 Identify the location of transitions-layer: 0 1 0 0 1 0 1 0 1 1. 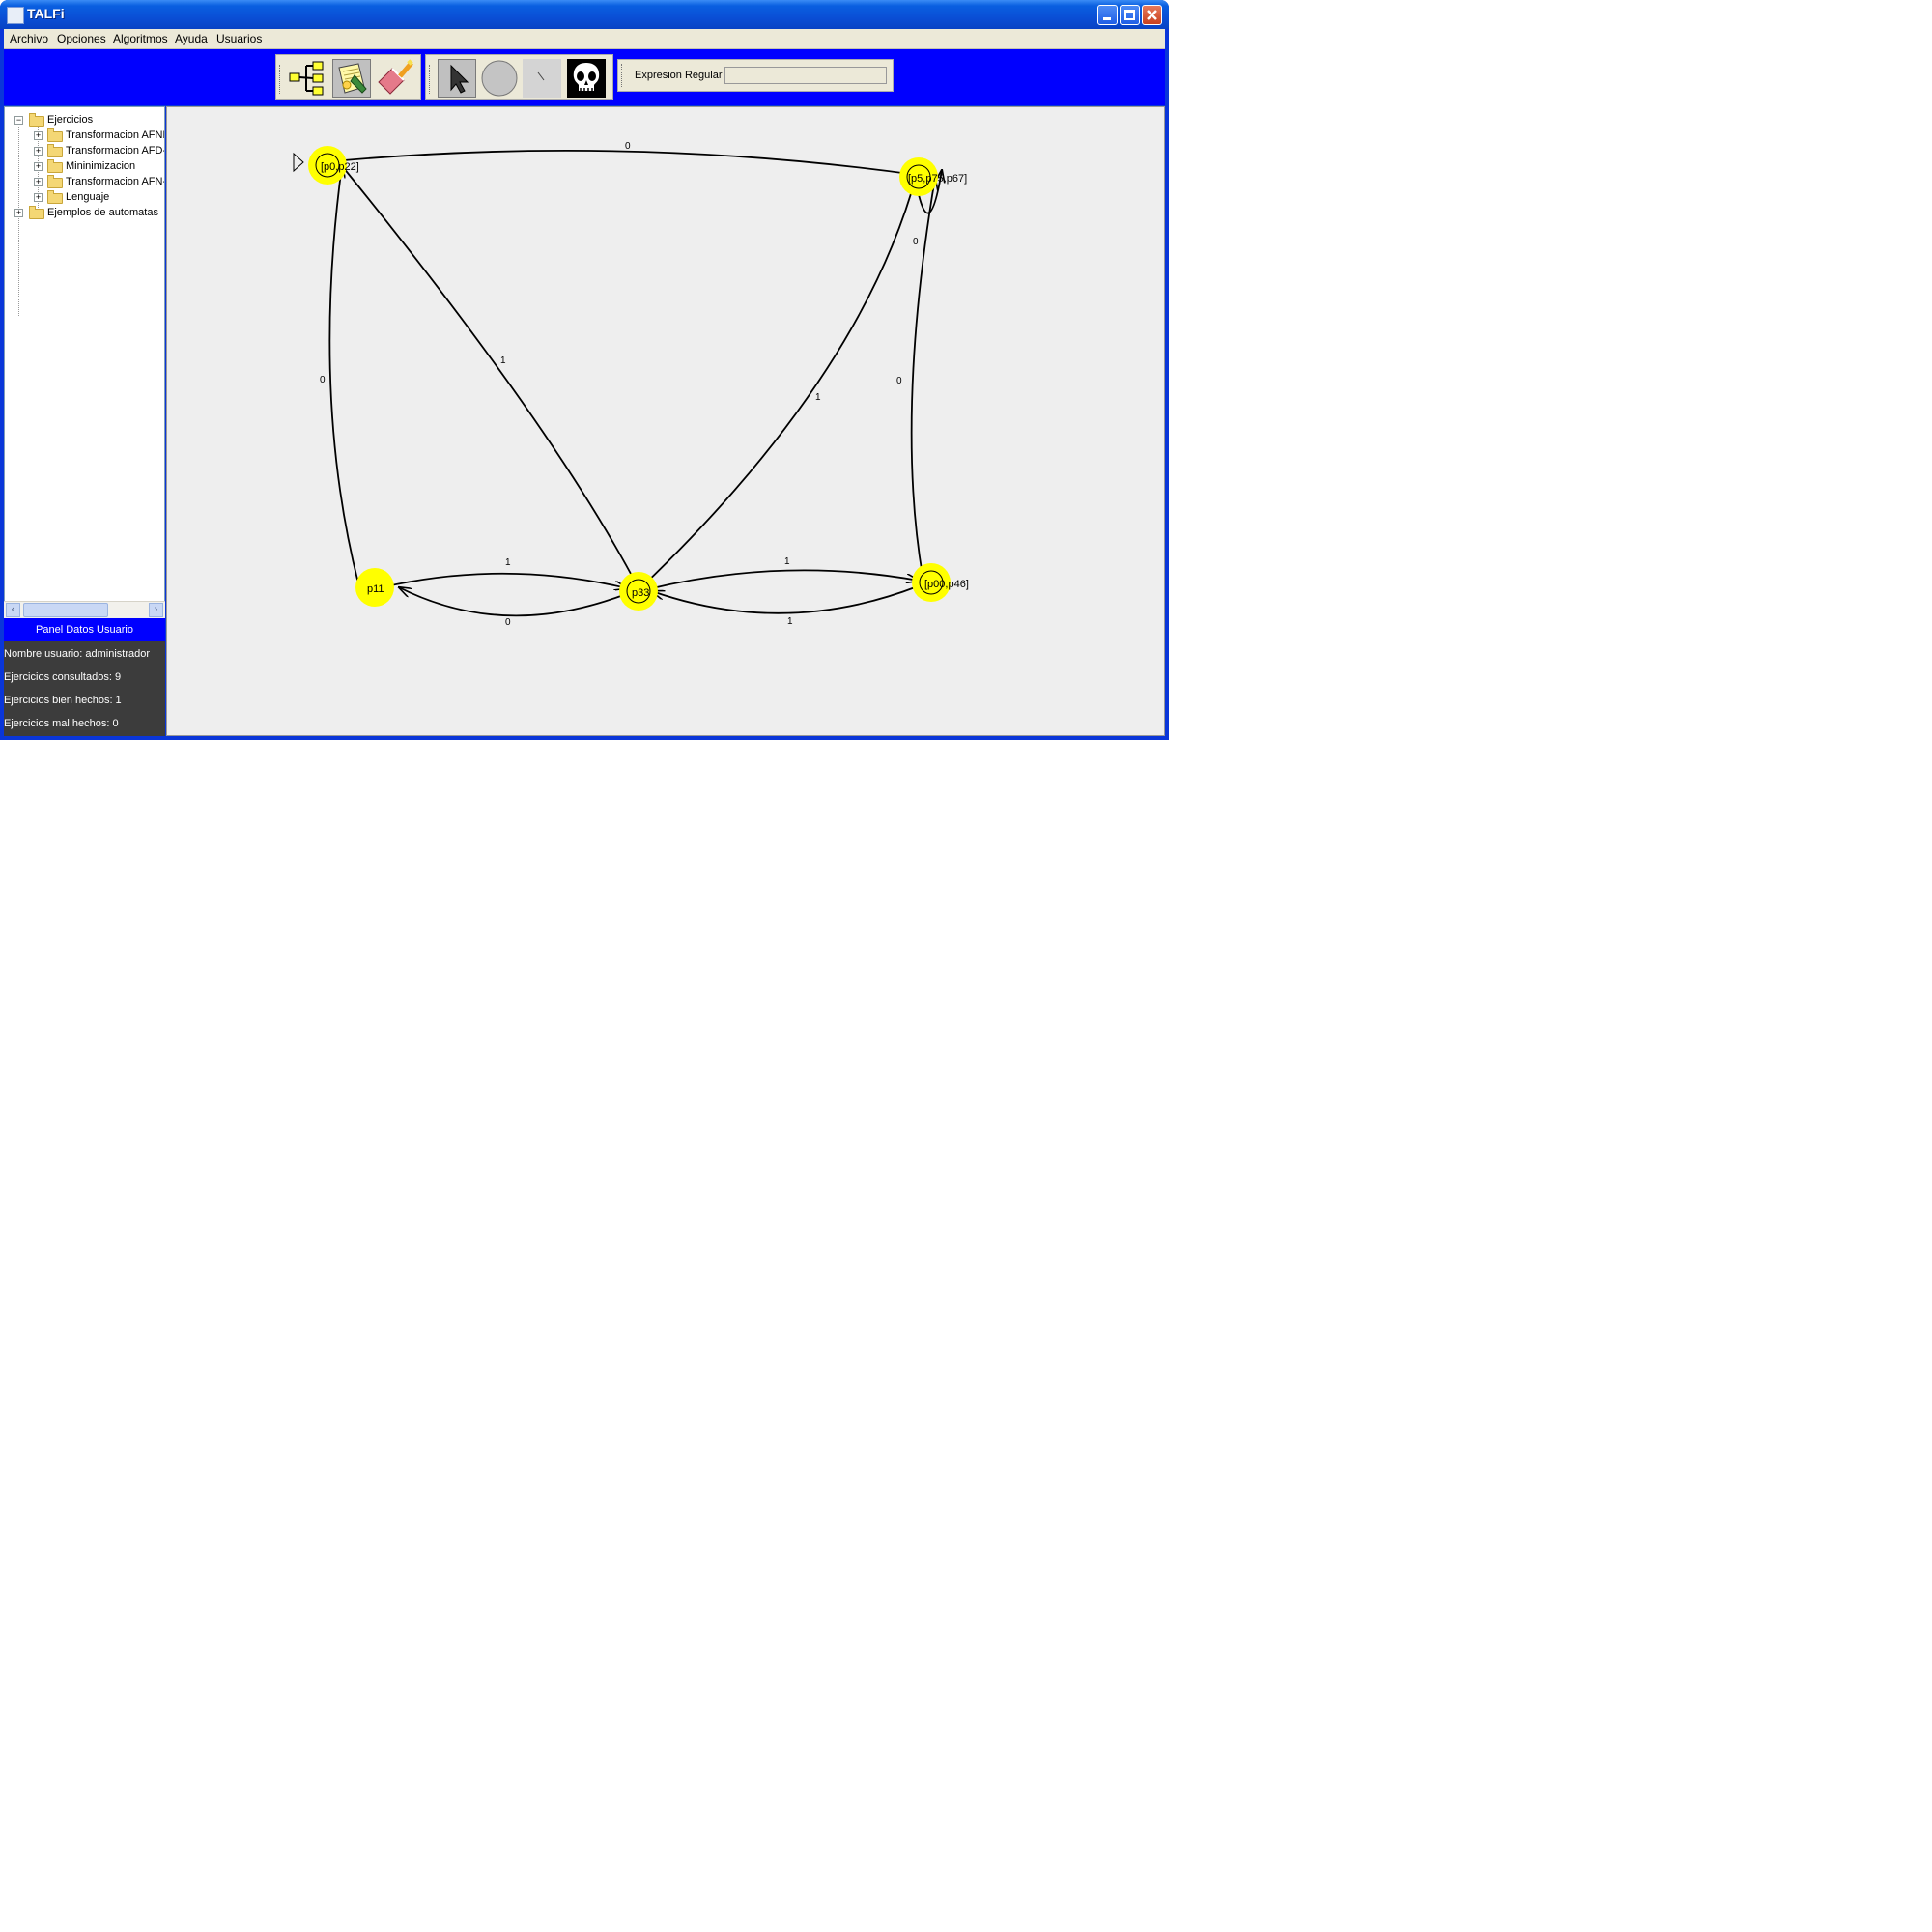
(631, 384).